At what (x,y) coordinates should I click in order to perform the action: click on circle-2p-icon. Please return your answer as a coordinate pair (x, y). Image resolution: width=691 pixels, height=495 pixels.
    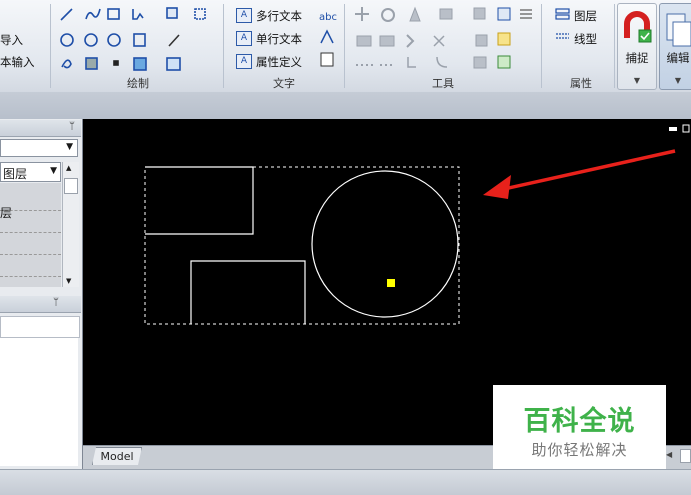
    Looking at the image, I should click on (91, 40).